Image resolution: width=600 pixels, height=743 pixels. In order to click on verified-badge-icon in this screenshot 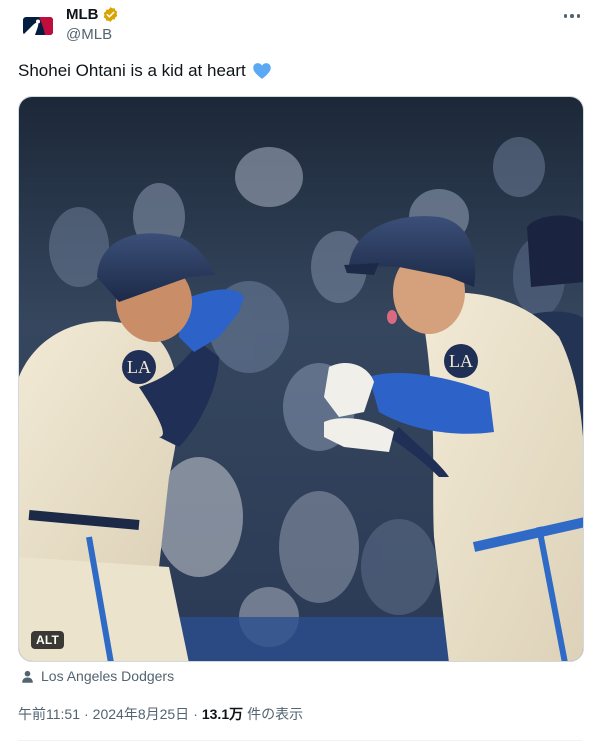, I will do `click(110, 14)`.